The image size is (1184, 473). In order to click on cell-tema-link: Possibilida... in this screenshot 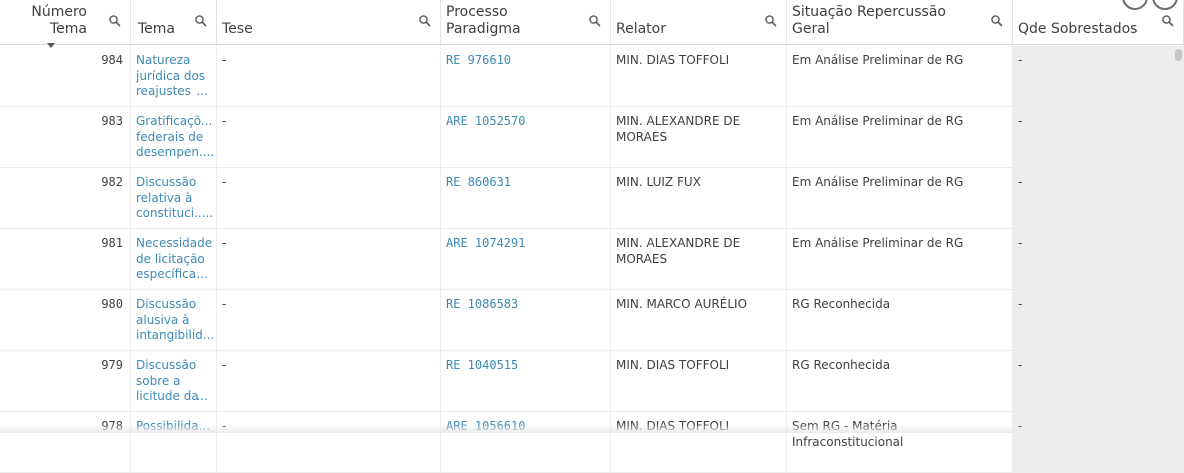, I will do `click(174, 442)`.